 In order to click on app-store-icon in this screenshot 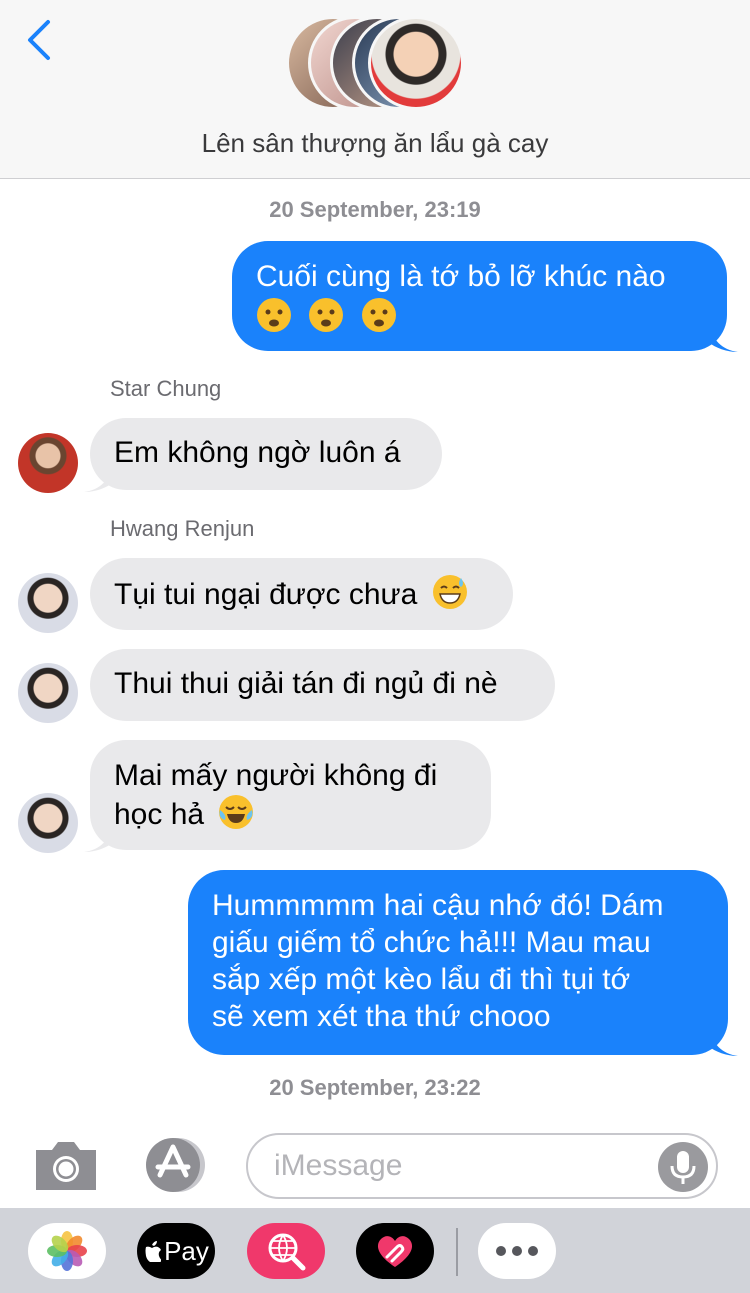, I will do `click(176, 1165)`.